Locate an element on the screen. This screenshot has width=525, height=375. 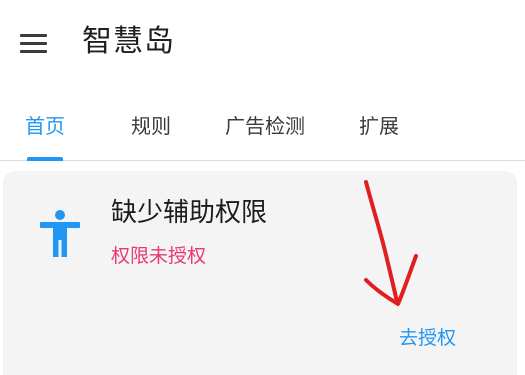
app-title: 智慧岛 is located at coordinates (128, 41).